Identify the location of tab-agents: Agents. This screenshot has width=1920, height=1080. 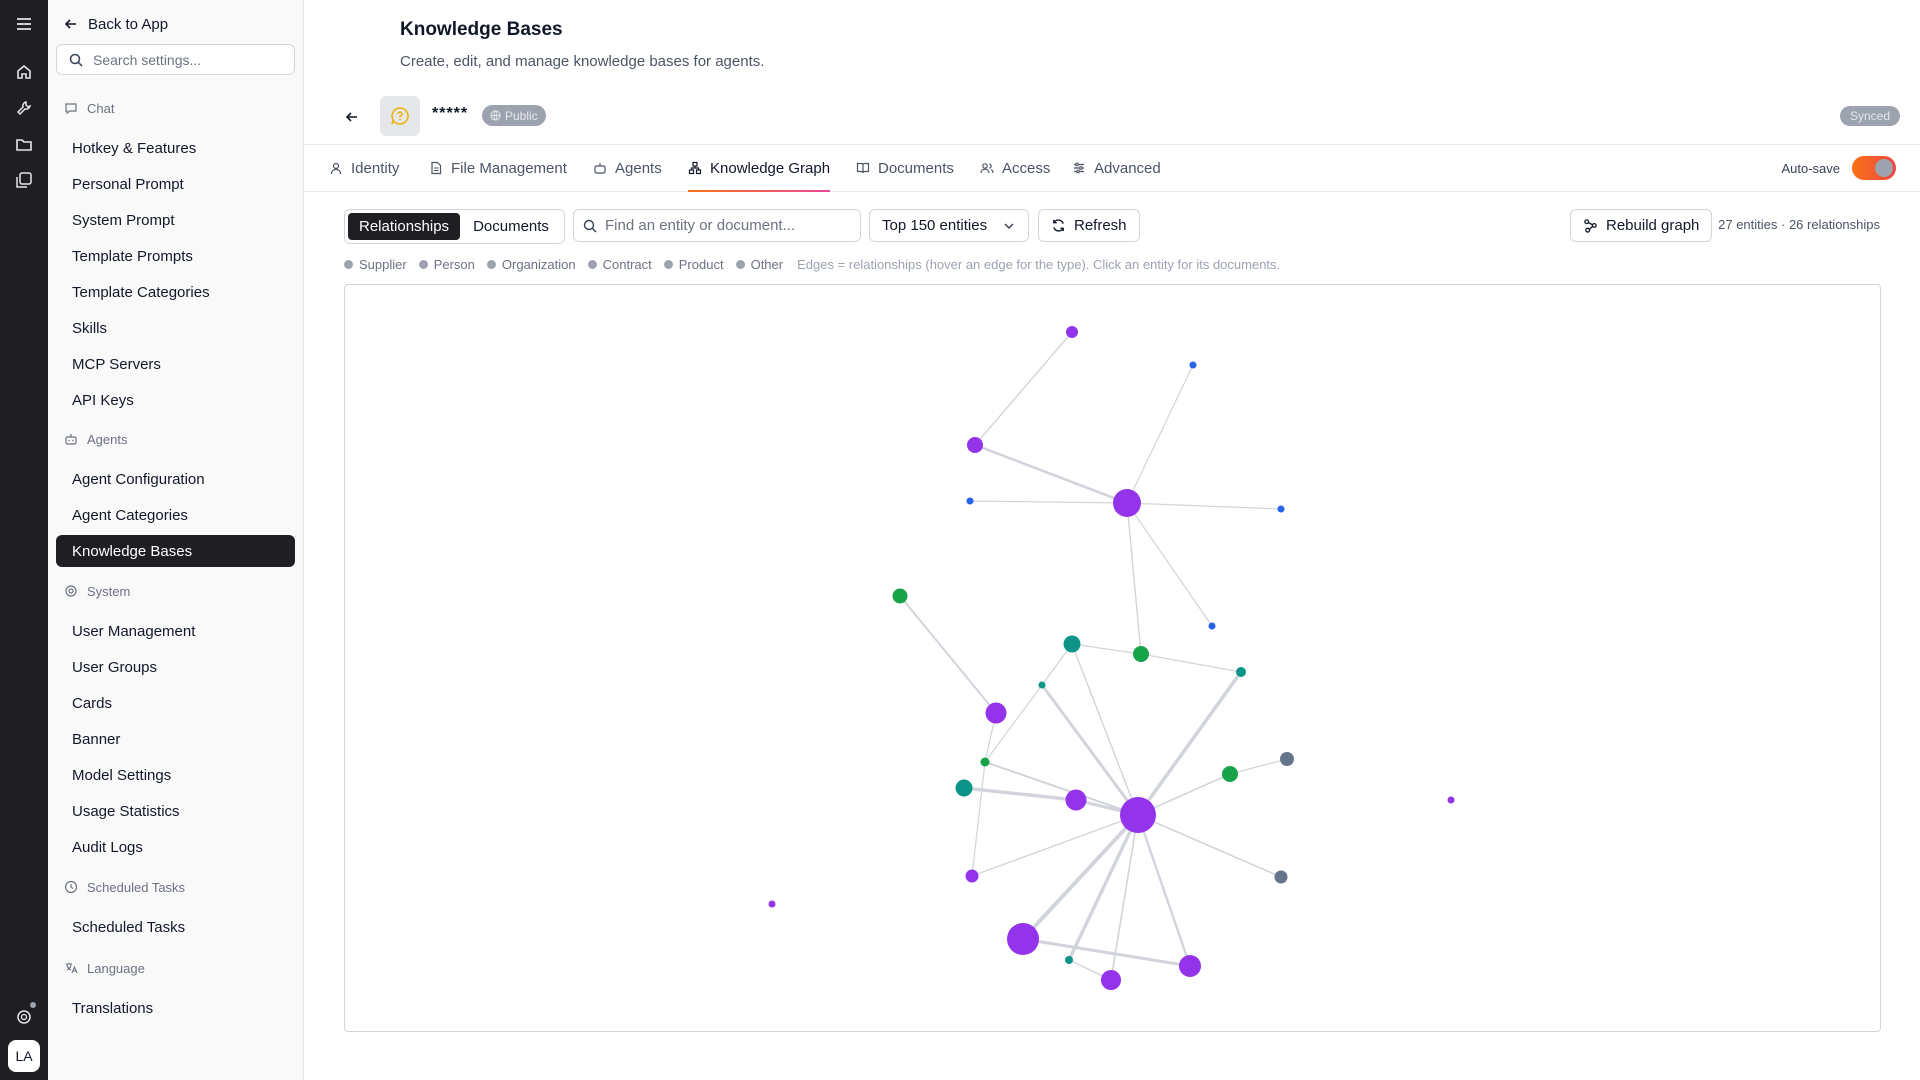
(627, 168).